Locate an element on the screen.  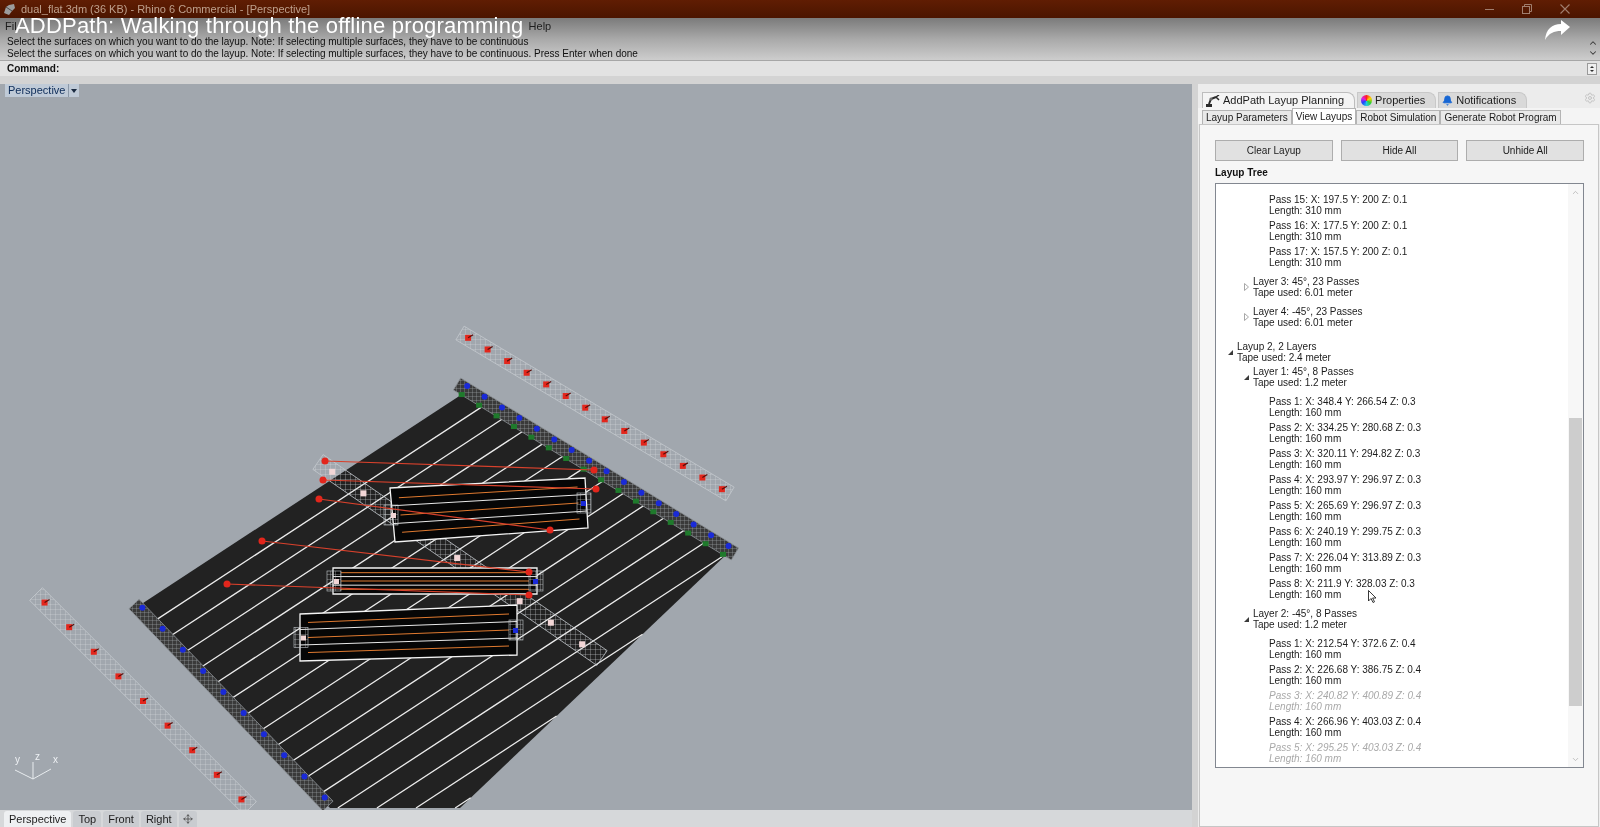
move-icon is located at coordinates (187, 819).